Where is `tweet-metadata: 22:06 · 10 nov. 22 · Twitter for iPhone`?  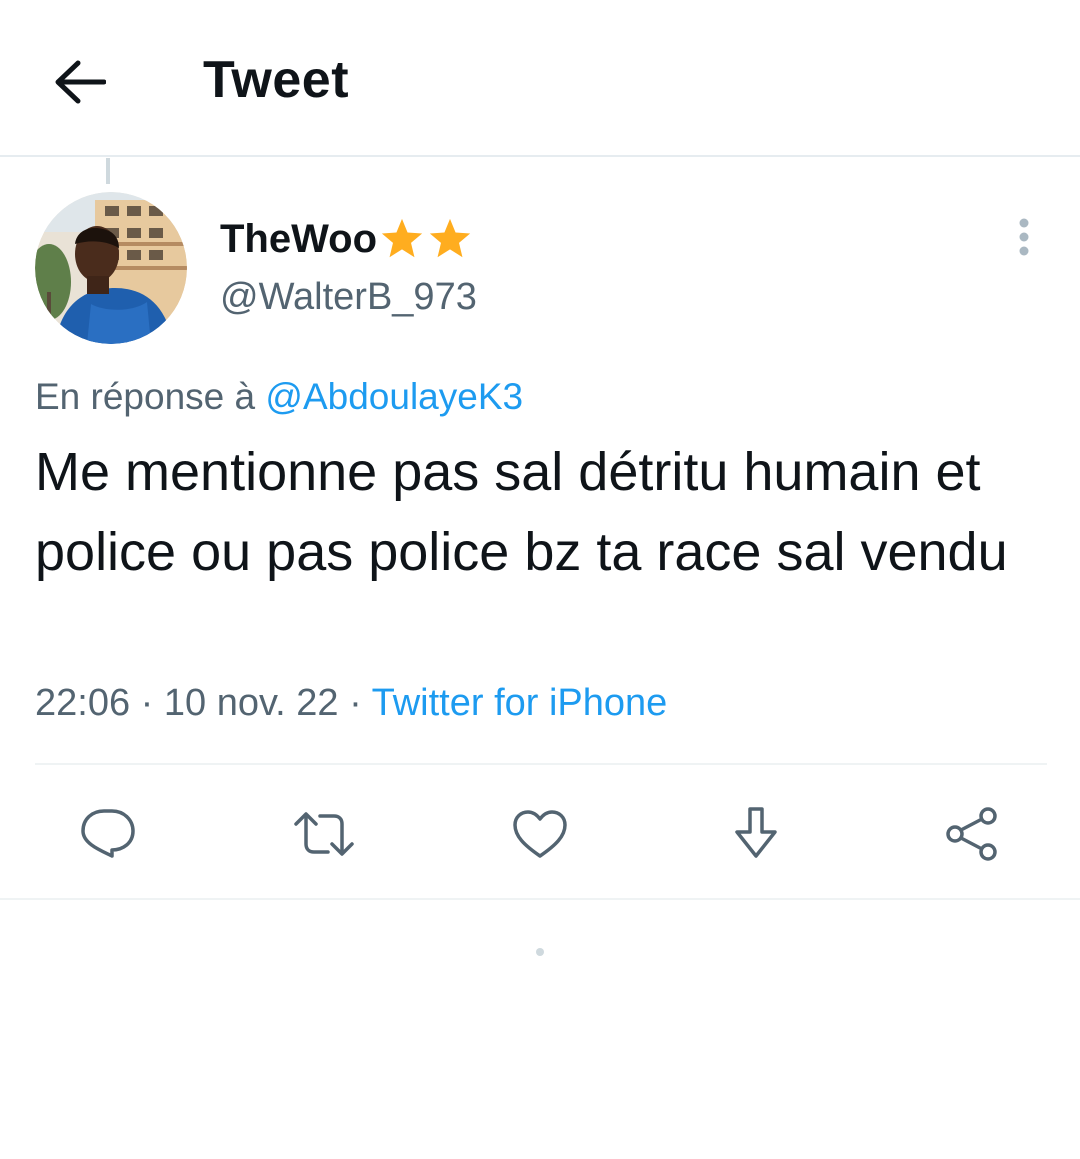 tweet-metadata: 22:06 · 10 nov. 22 · Twitter for iPhone is located at coordinates (351, 703).